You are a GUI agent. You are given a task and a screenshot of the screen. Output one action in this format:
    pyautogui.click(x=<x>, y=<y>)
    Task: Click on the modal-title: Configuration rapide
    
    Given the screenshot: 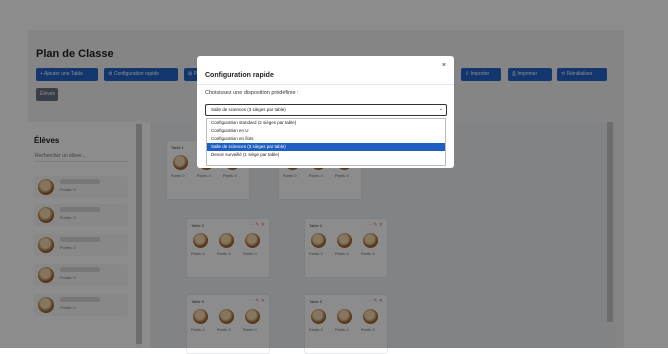 What is the action you would take?
    pyautogui.click(x=239, y=75)
    